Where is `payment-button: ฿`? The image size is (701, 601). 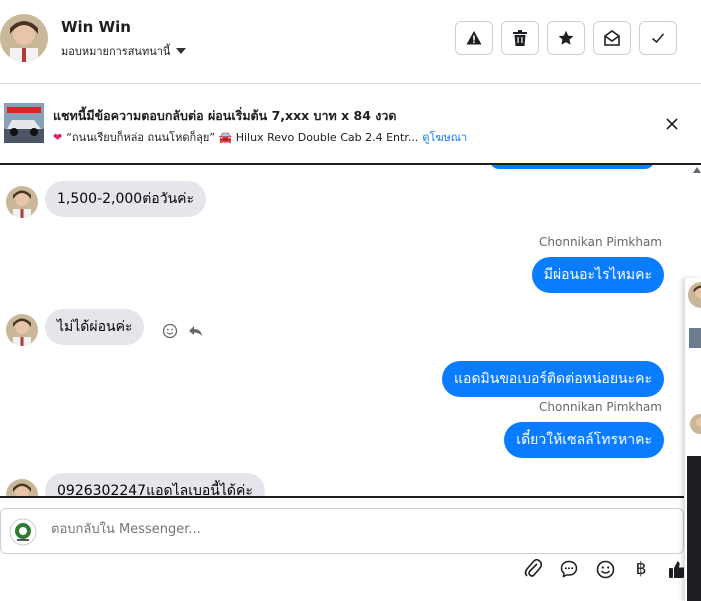
payment-button: ฿ is located at coordinates (641, 569).